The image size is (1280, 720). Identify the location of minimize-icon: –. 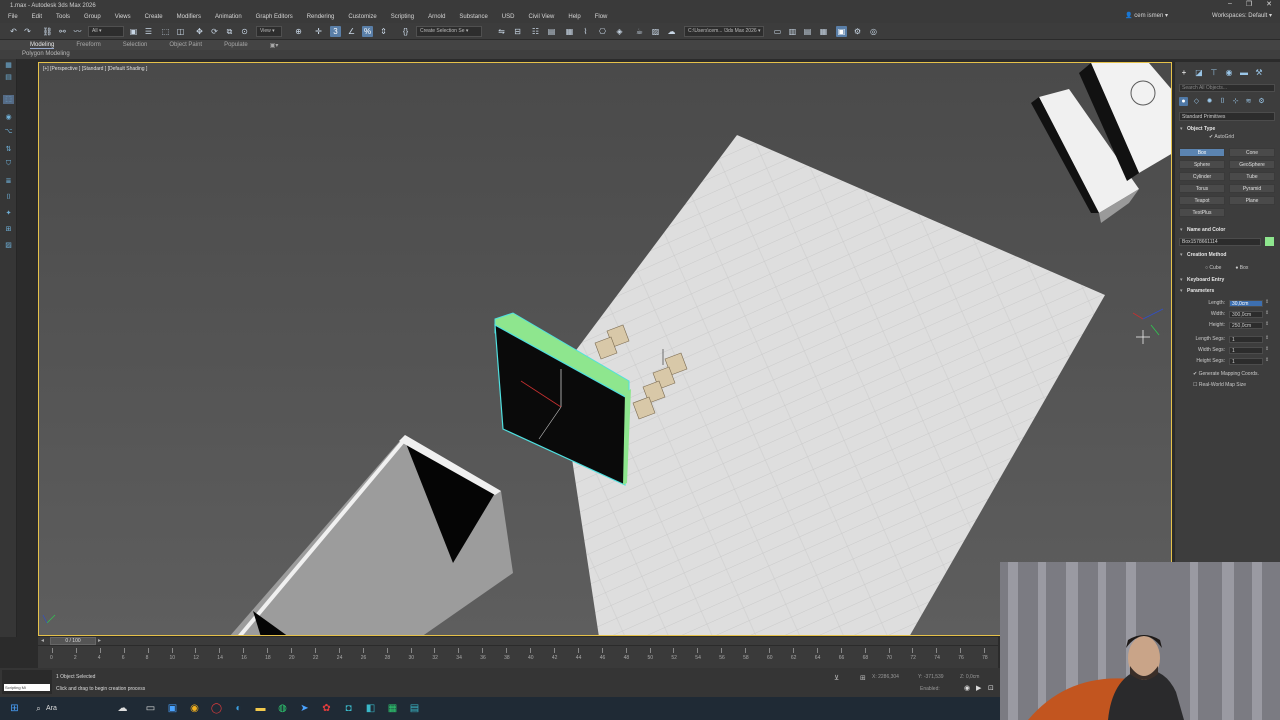
(1230, 4).